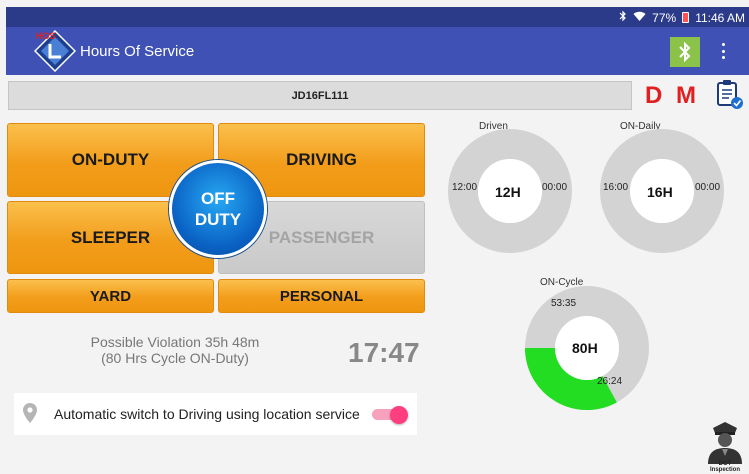 The width and height of the screenshot is (749, 474). What do you see at coordinates (218, 198) in the screenshot?
I see `off-duty-label-line1: OFF` at bounding box center [218, 198].